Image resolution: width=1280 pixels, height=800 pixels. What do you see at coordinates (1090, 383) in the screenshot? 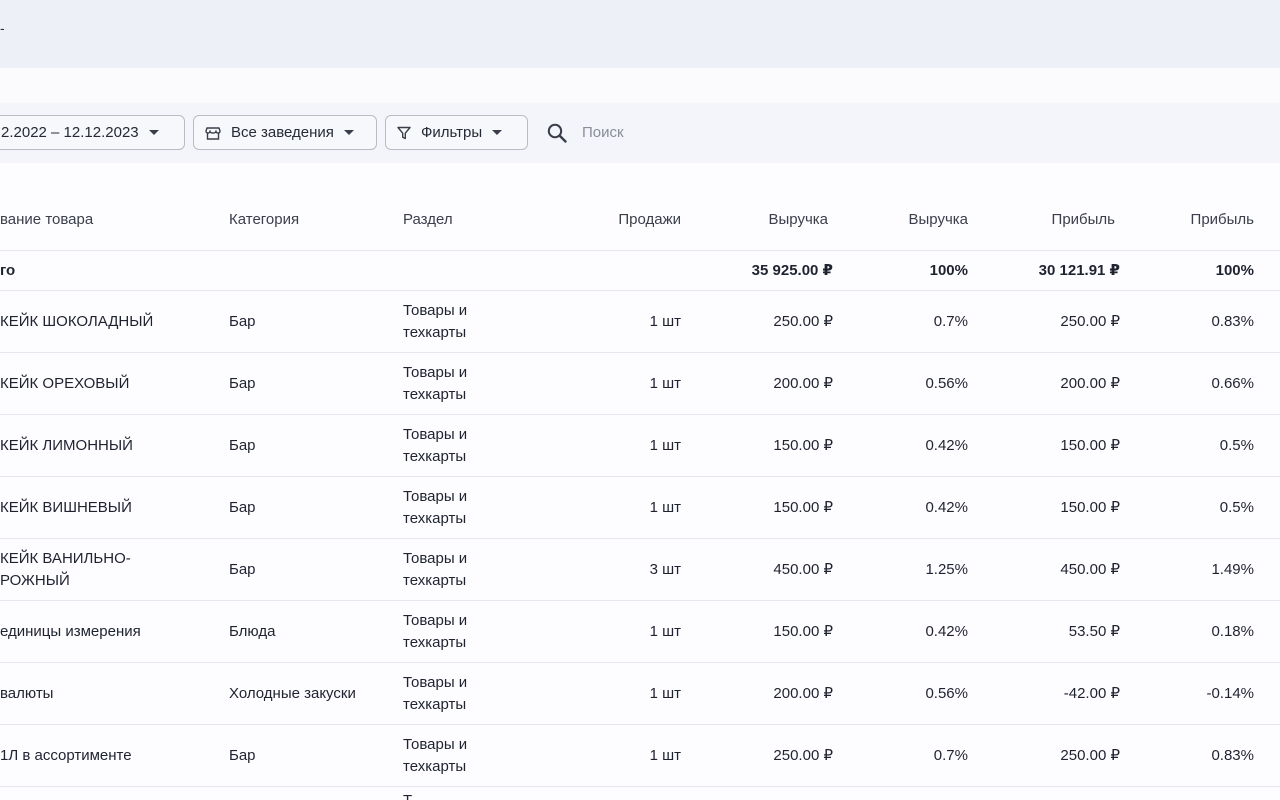
I see `profit-cell: 200.00 ₽` at bounding box center [1090, 383].